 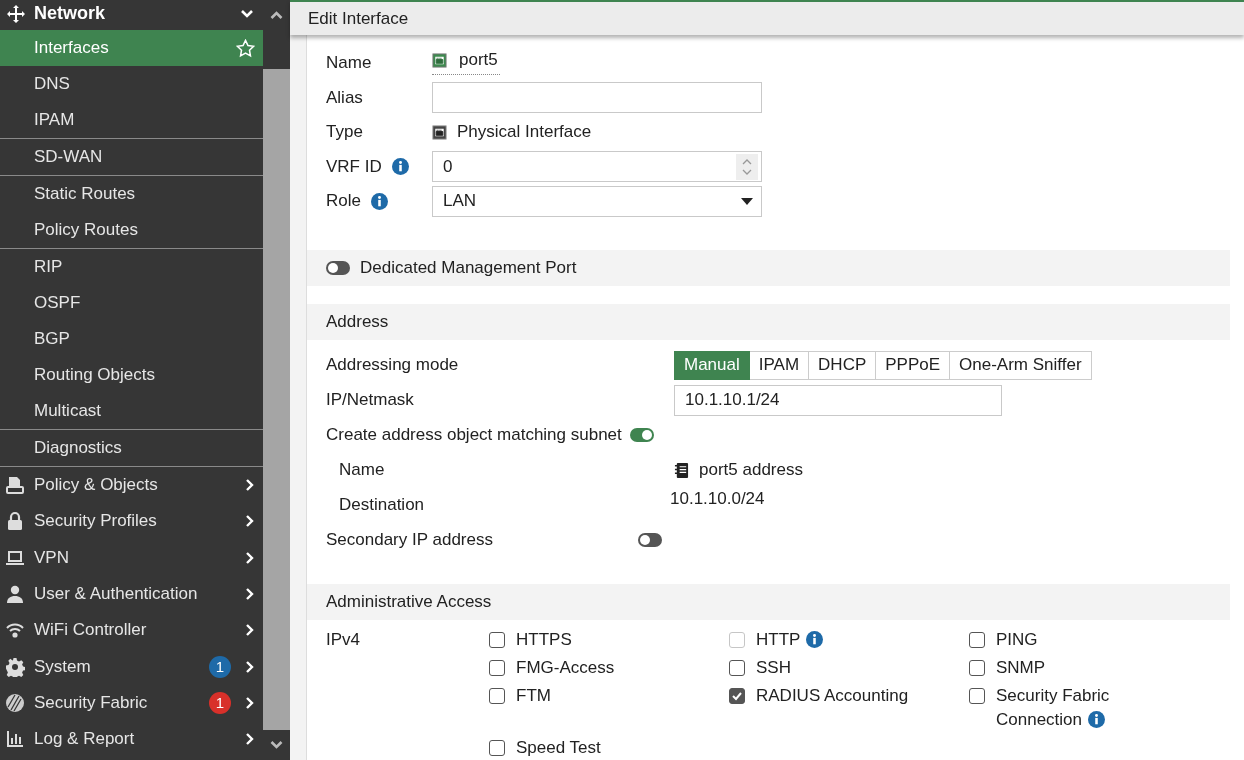 I want to click on nav-item: Routing Objects, so click(x=131, y=375).